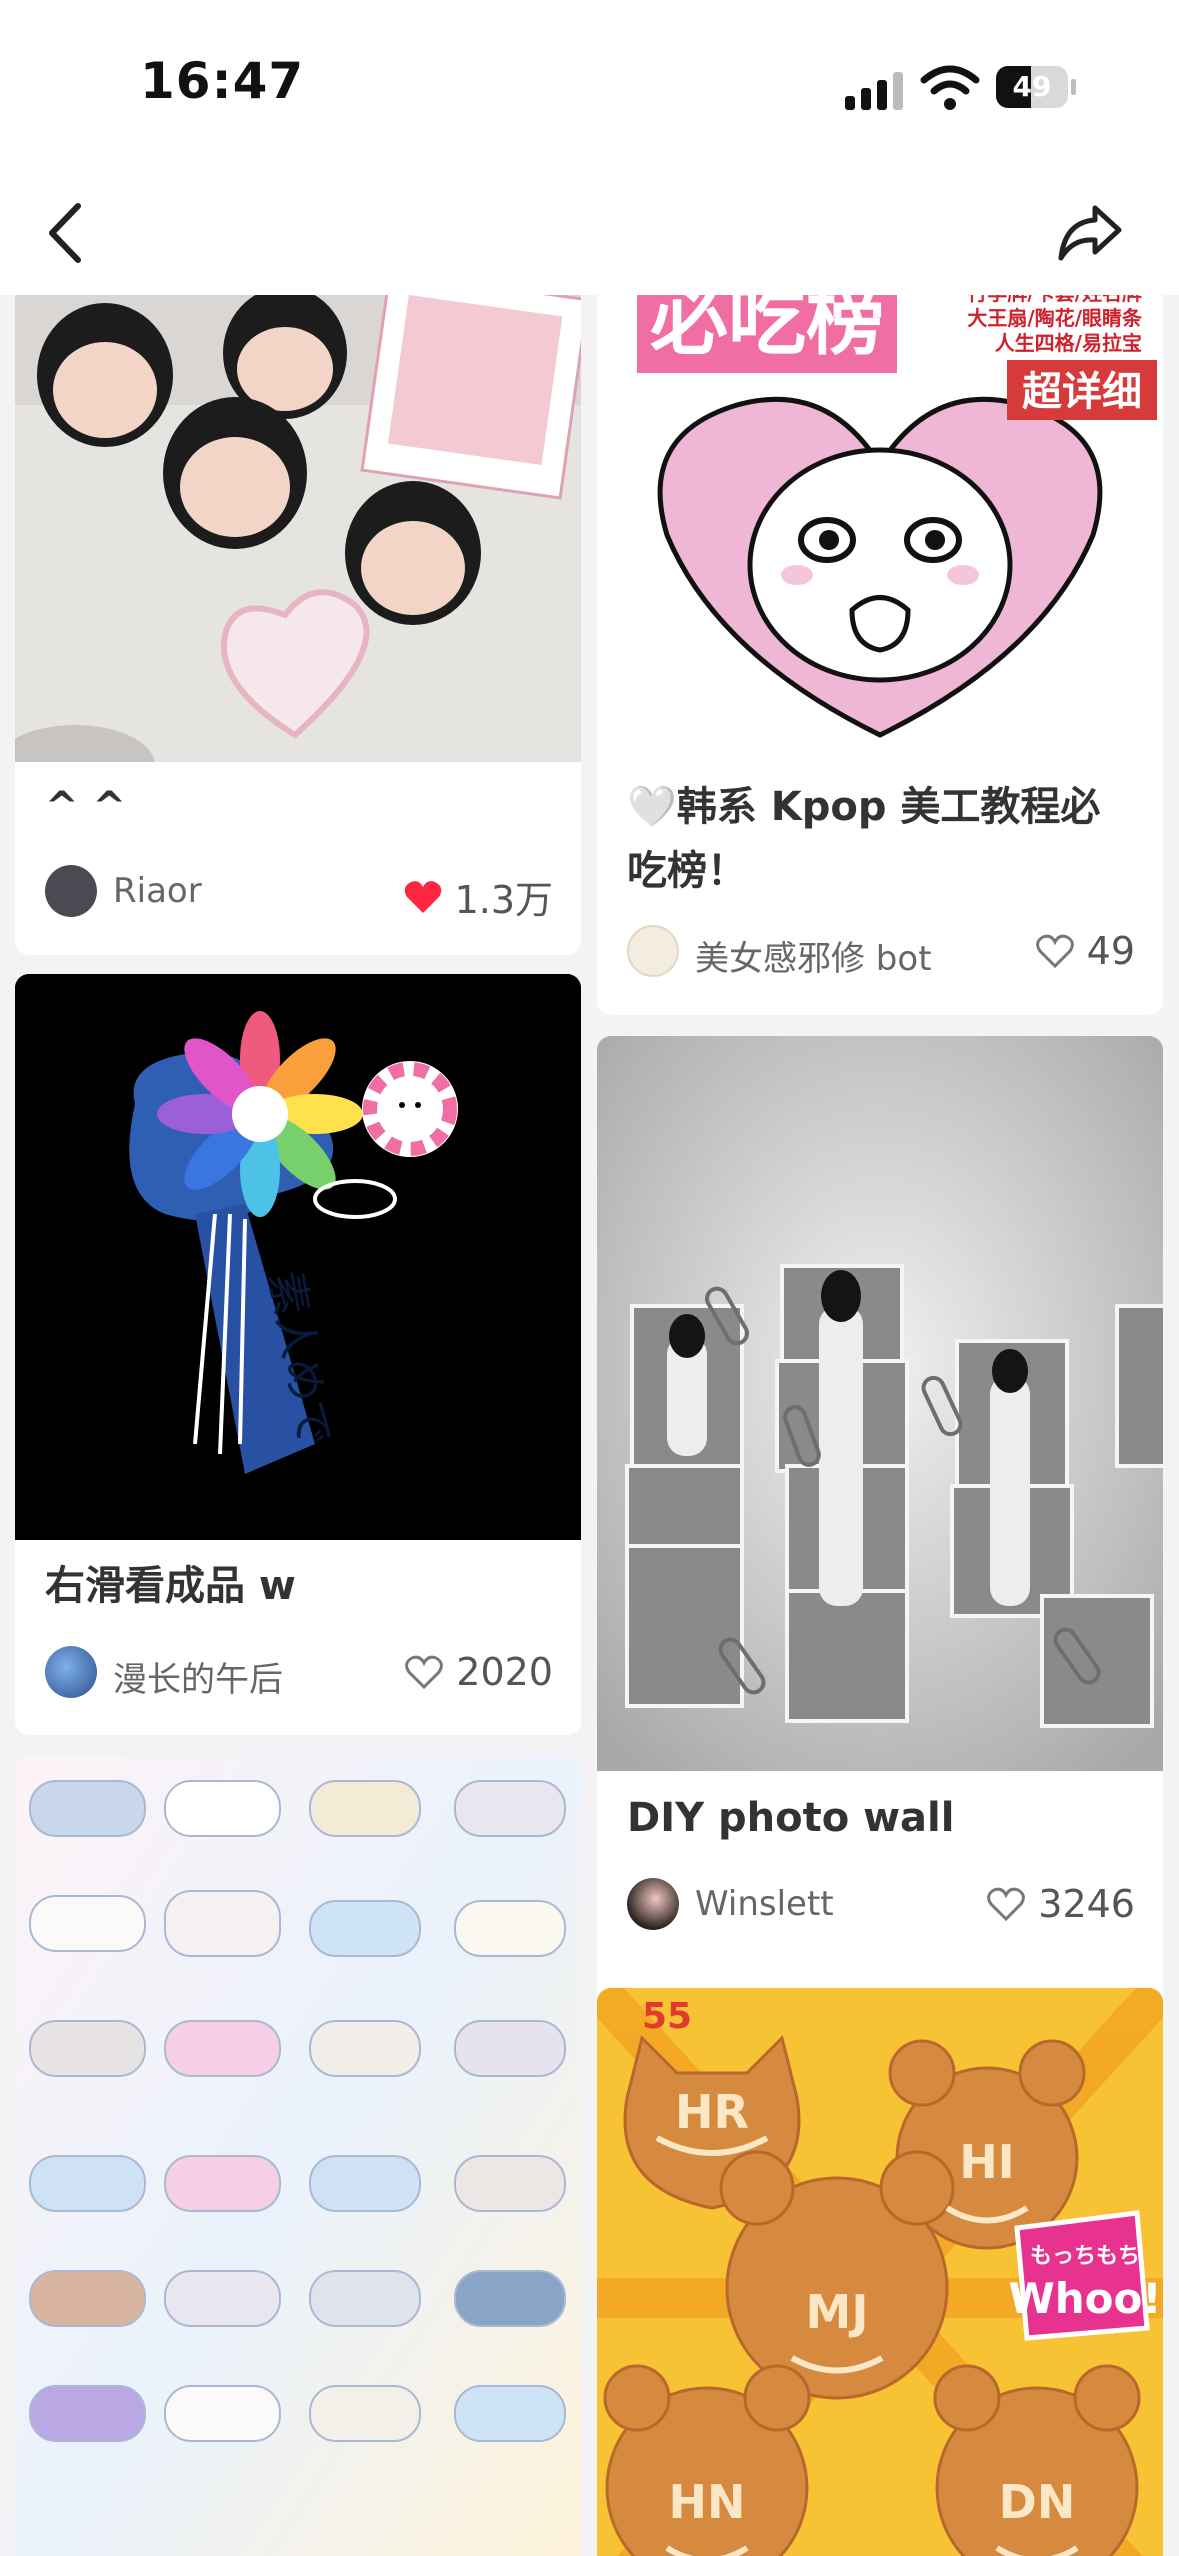 The height and width of the screenshot is (2556, 1179). I want to click on bun-letters-4: HN, so click(707, 2502).